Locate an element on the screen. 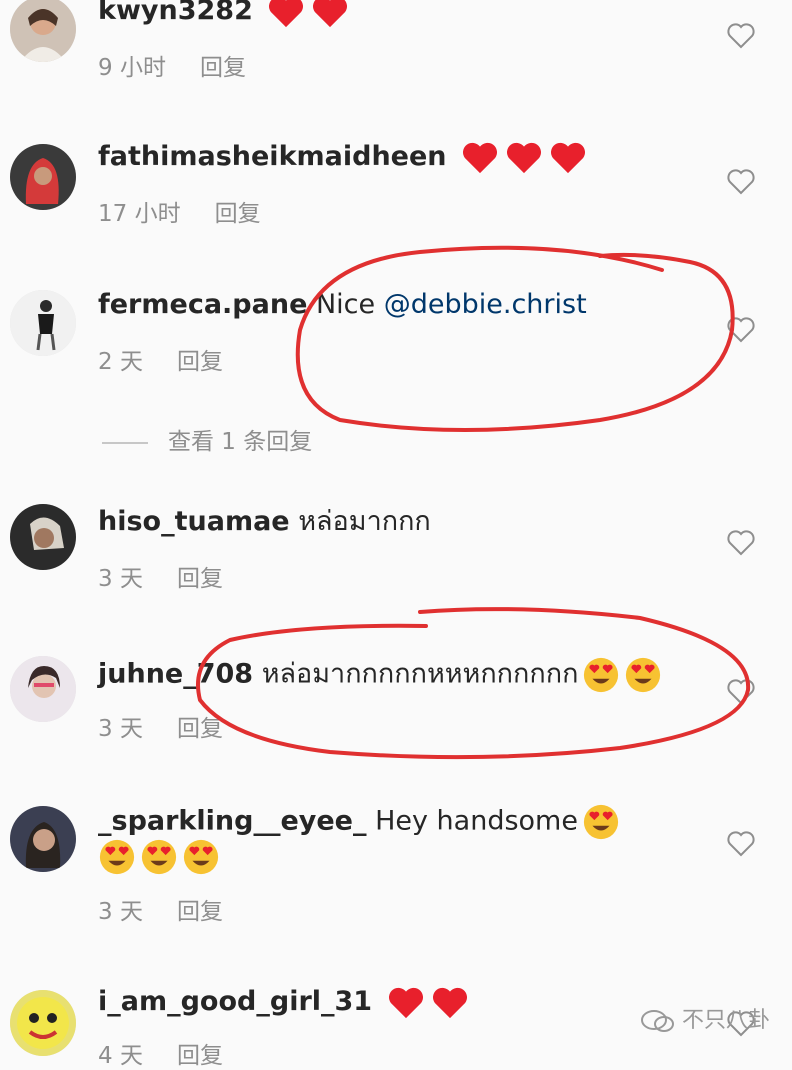 The width and height of the screenshot is (792, 1070). wechat-icon is located at coordinates (657, 1021).